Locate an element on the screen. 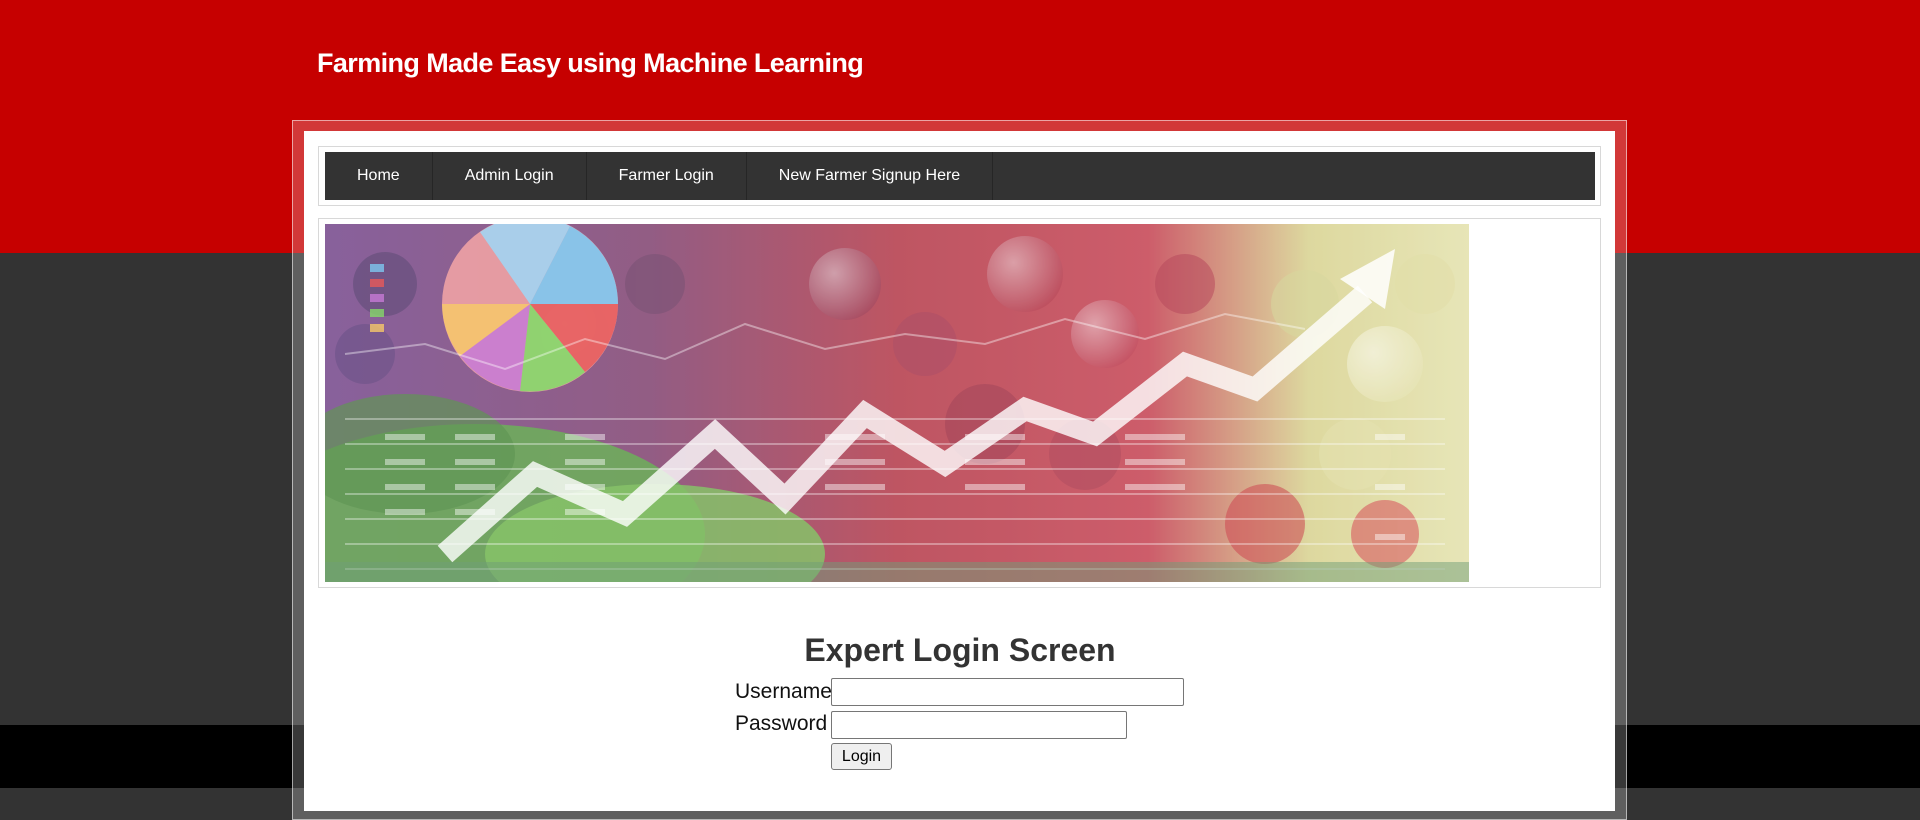 Image resolution: width=1920 pixels, height=820 pixels. nav-admin-login: Admin Login is located at coordinates (510, 176).